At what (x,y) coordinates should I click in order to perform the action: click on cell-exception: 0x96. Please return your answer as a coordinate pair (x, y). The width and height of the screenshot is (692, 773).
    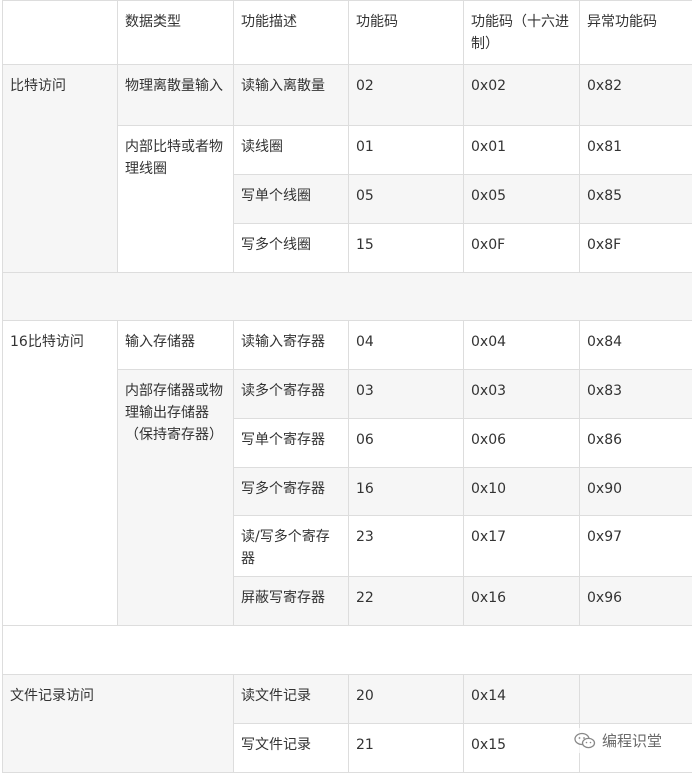
    Looking at the image, I should click on (636, 601).